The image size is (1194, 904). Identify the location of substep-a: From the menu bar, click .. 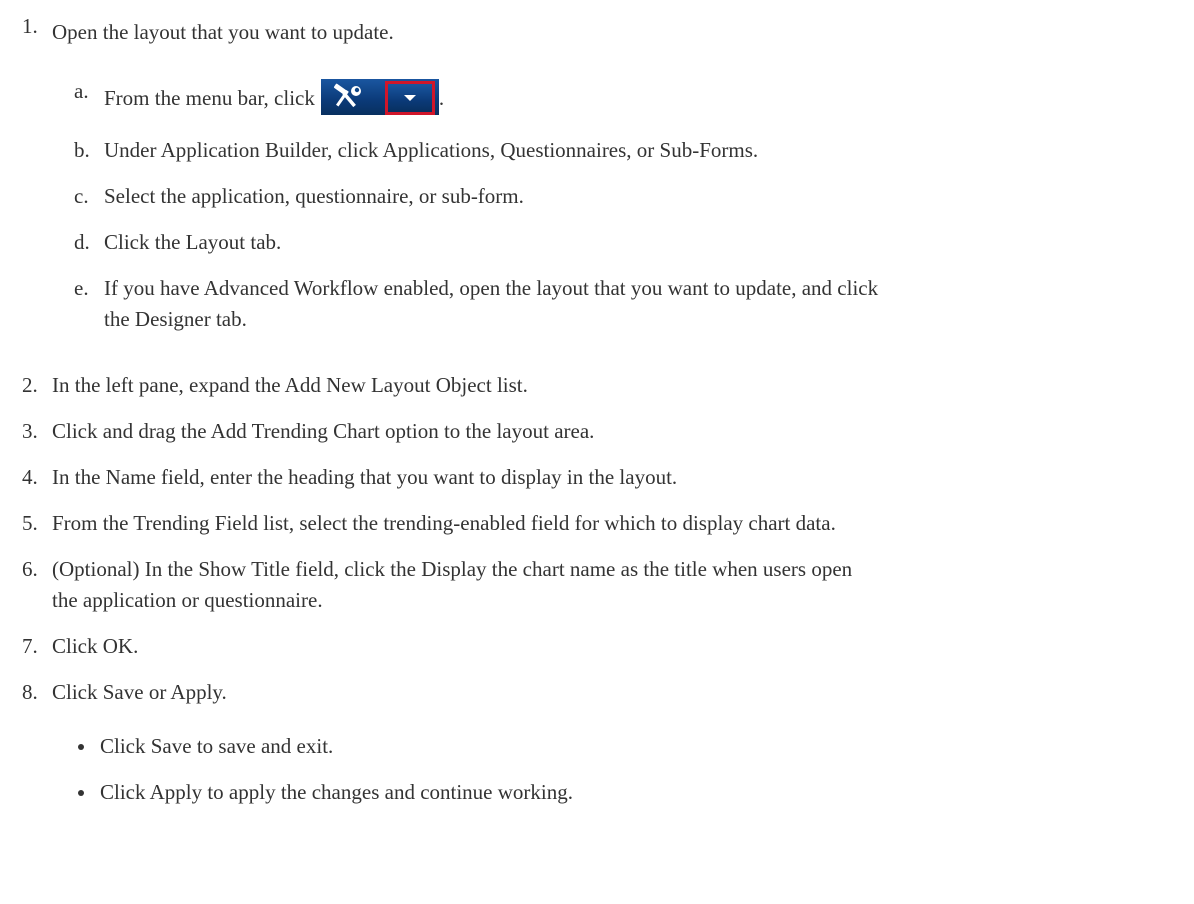
(274, 97).